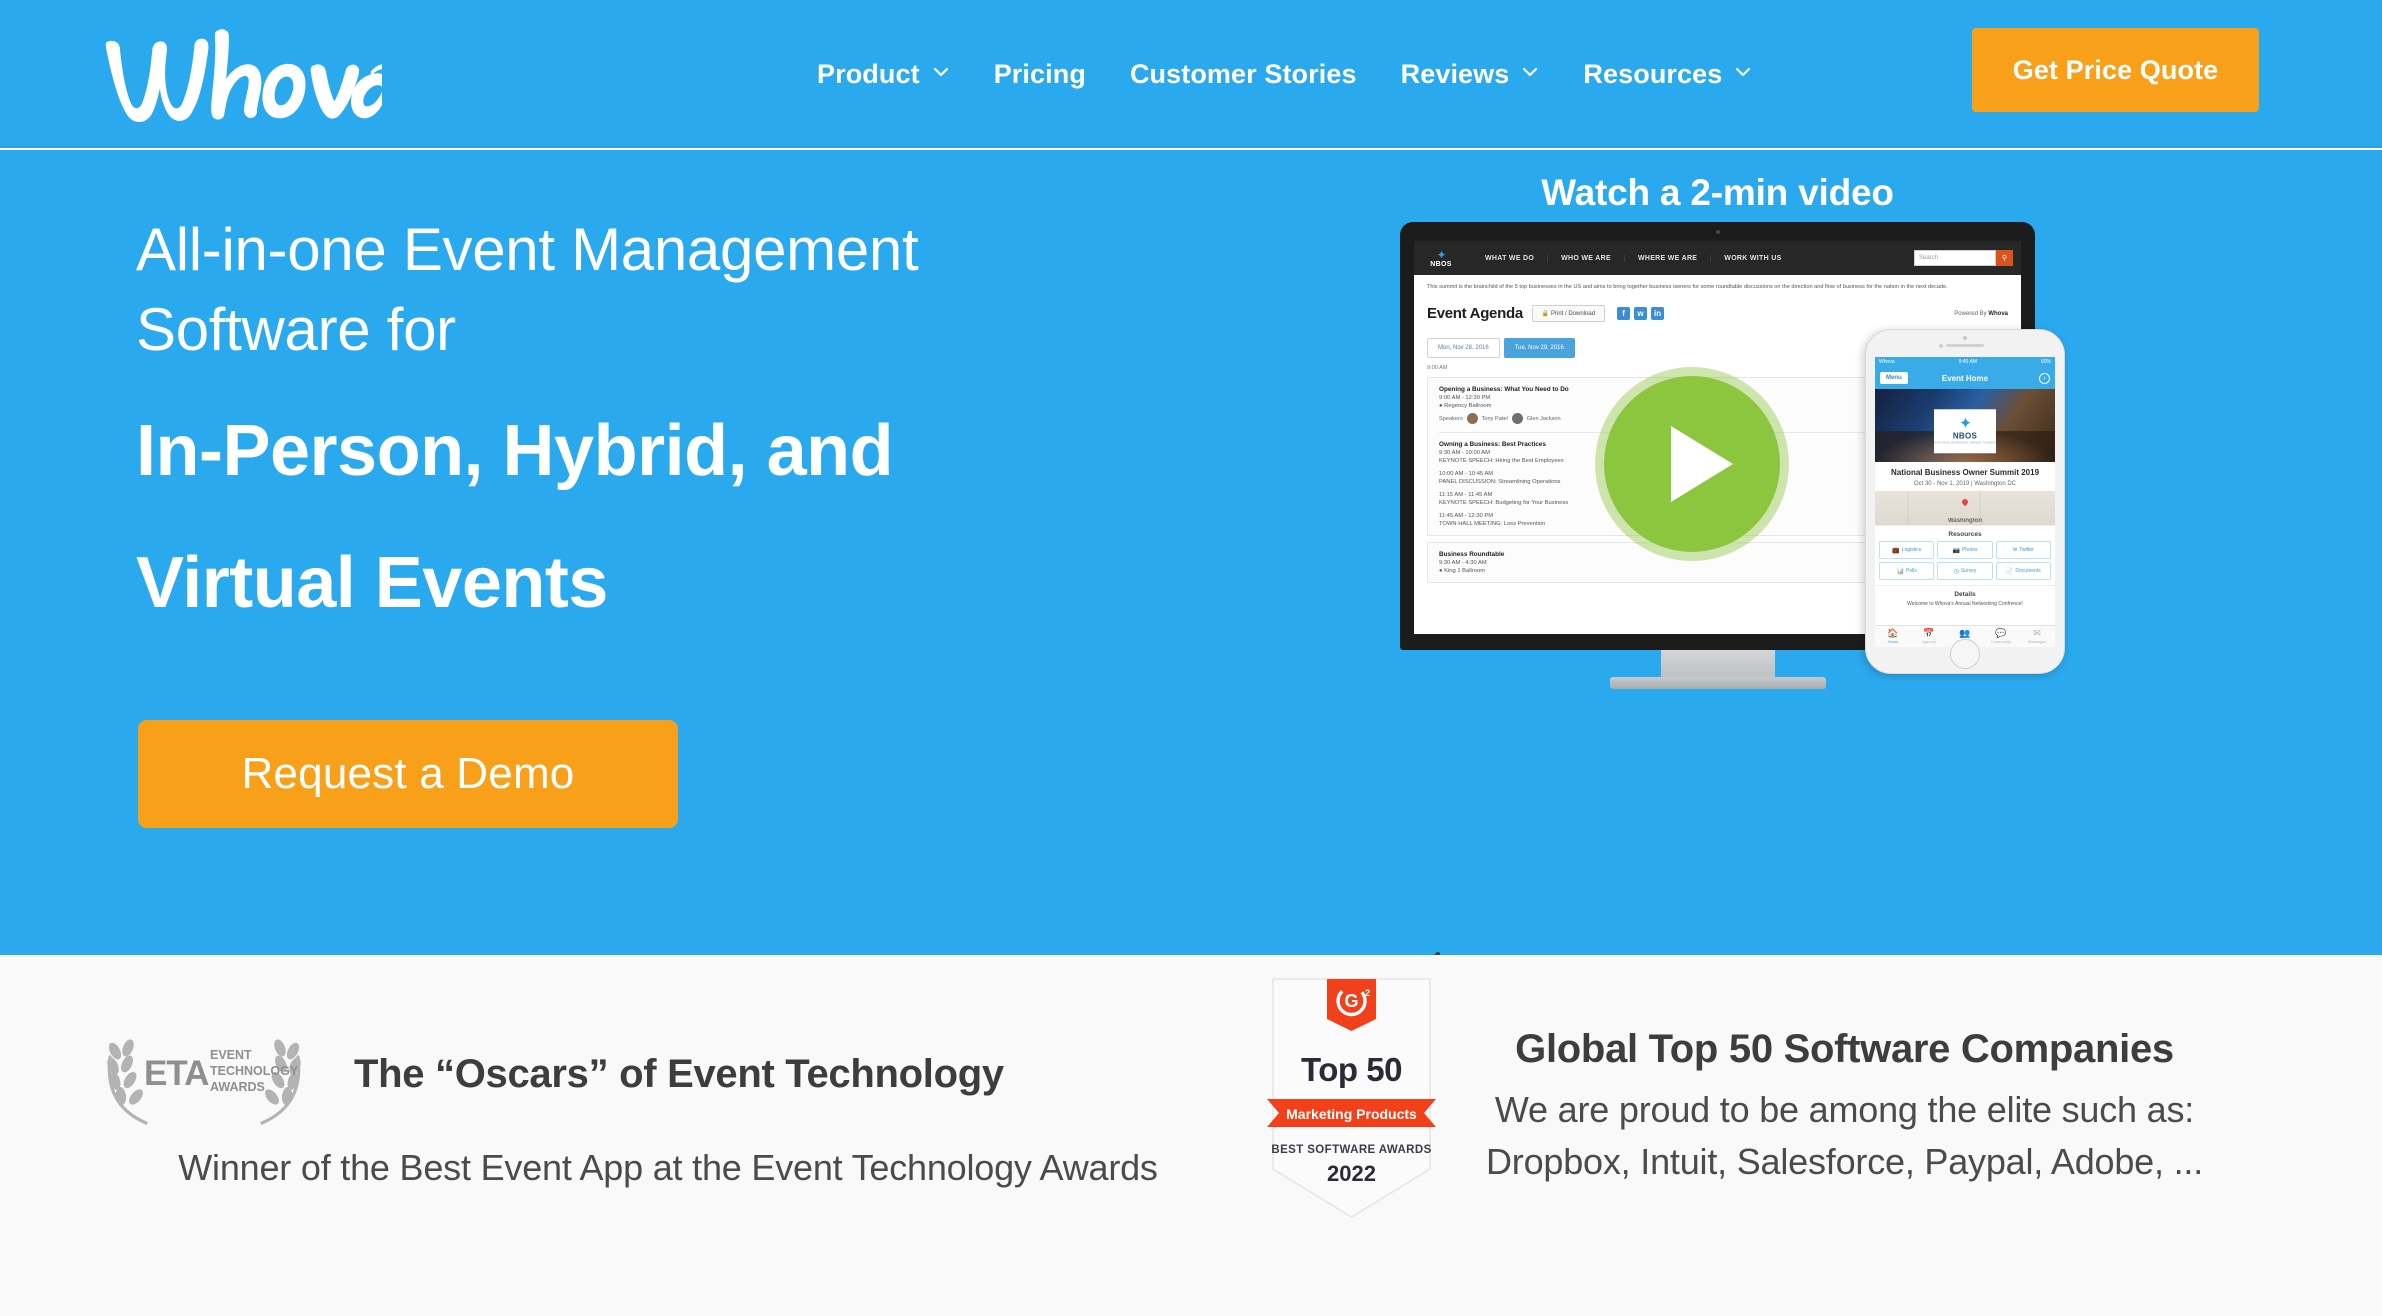  I want to click on home-button, so click(1965, 654).